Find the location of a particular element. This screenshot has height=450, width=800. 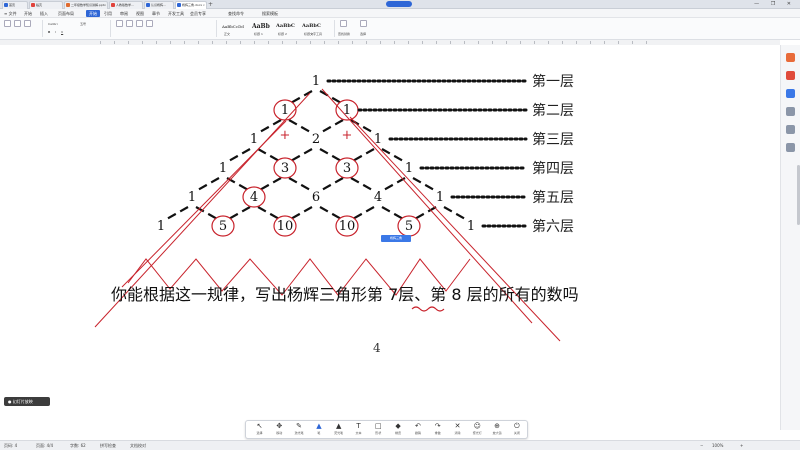

separator is located at coordinates (334, 28).